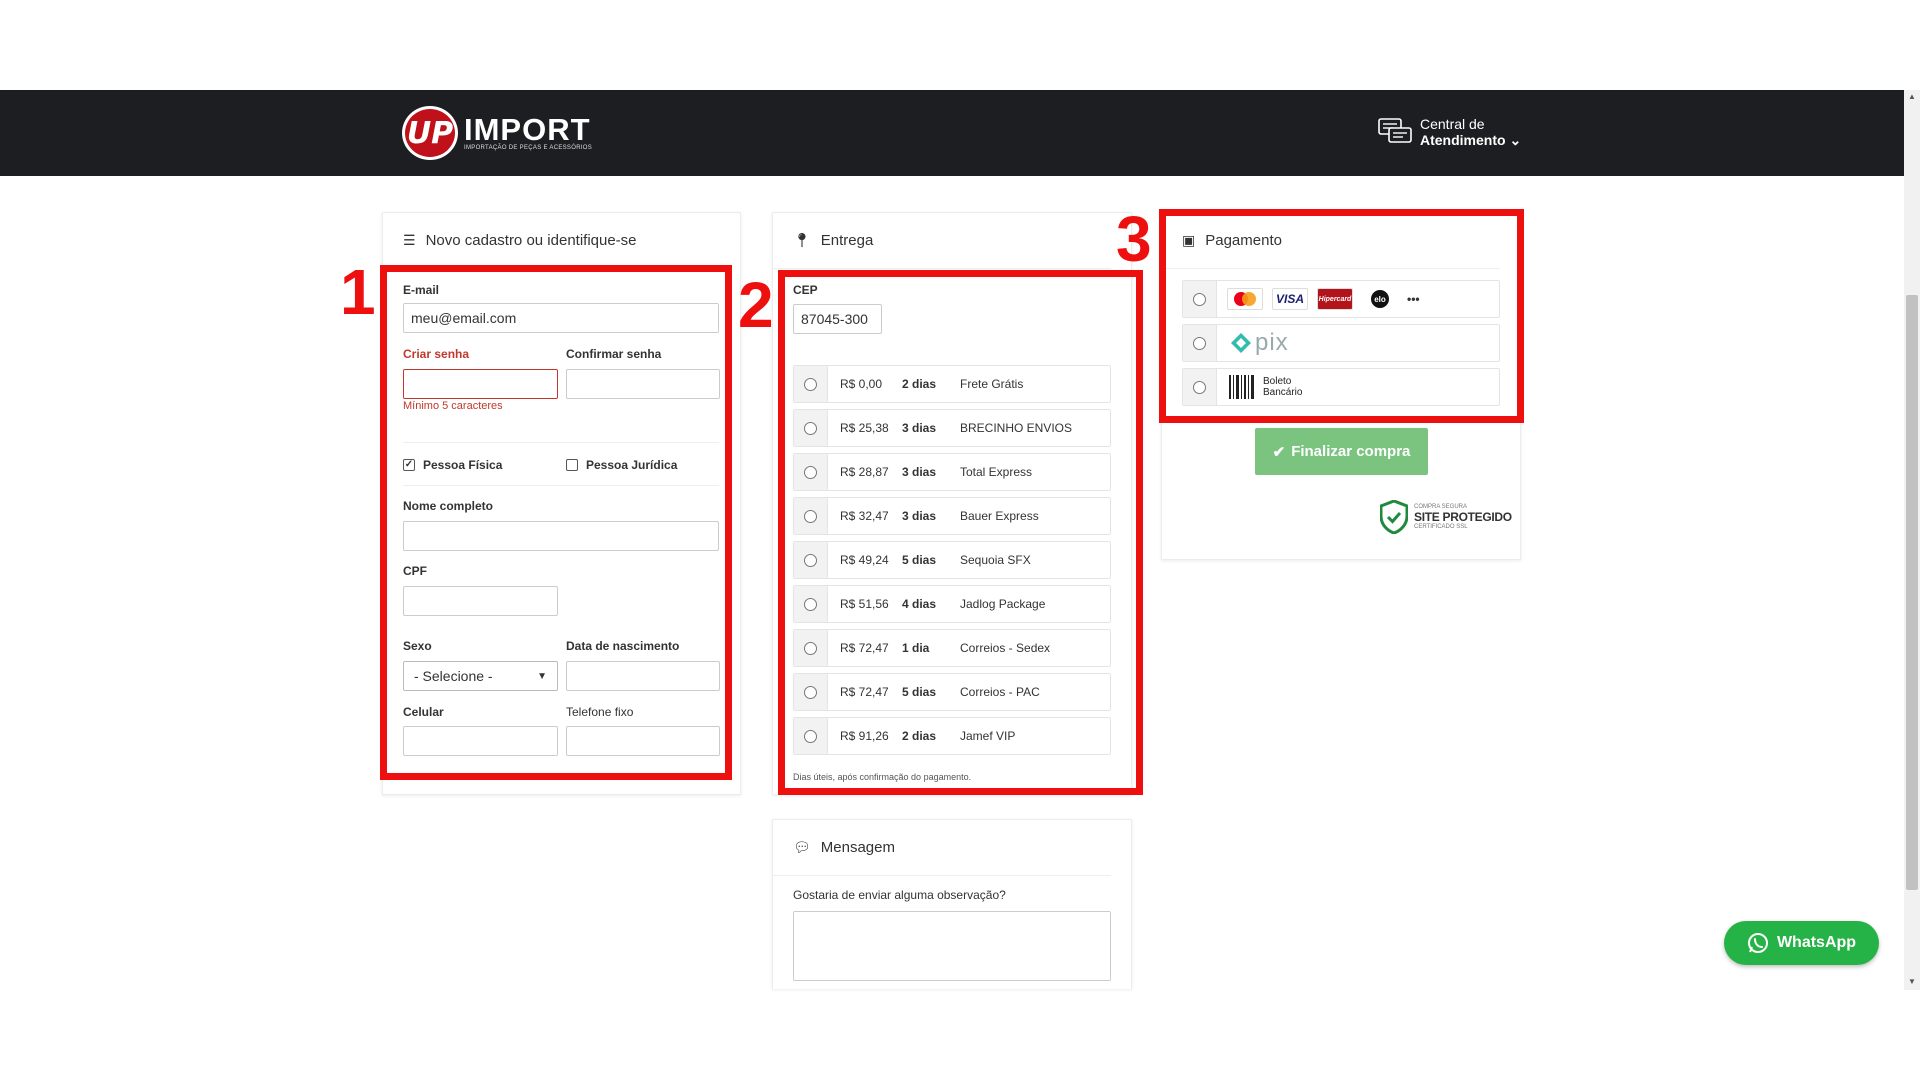 Image resolution: width=1920 pixels, height=1080 pixels. I want to click on logo-text: IMPORT IMPORTAÇÃO DE PEÇAS E ACESSÓRIOS, so click(528, 131).